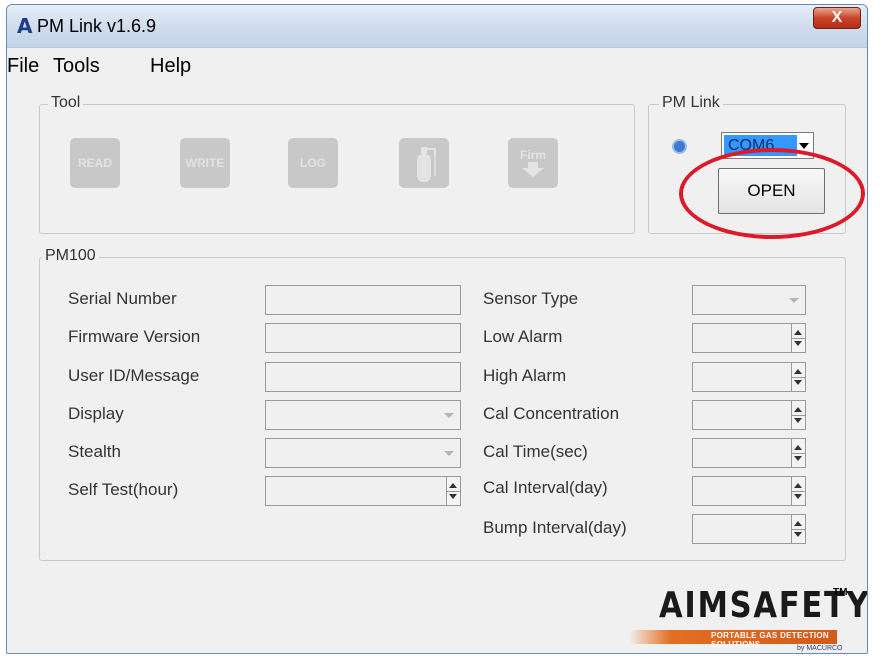 This screenshot has width=885, height=659. What do you see at coordinates (66, 103) in the screenshot?
I see `tool-group-legend: Tool` at bounding box center [66, 103].